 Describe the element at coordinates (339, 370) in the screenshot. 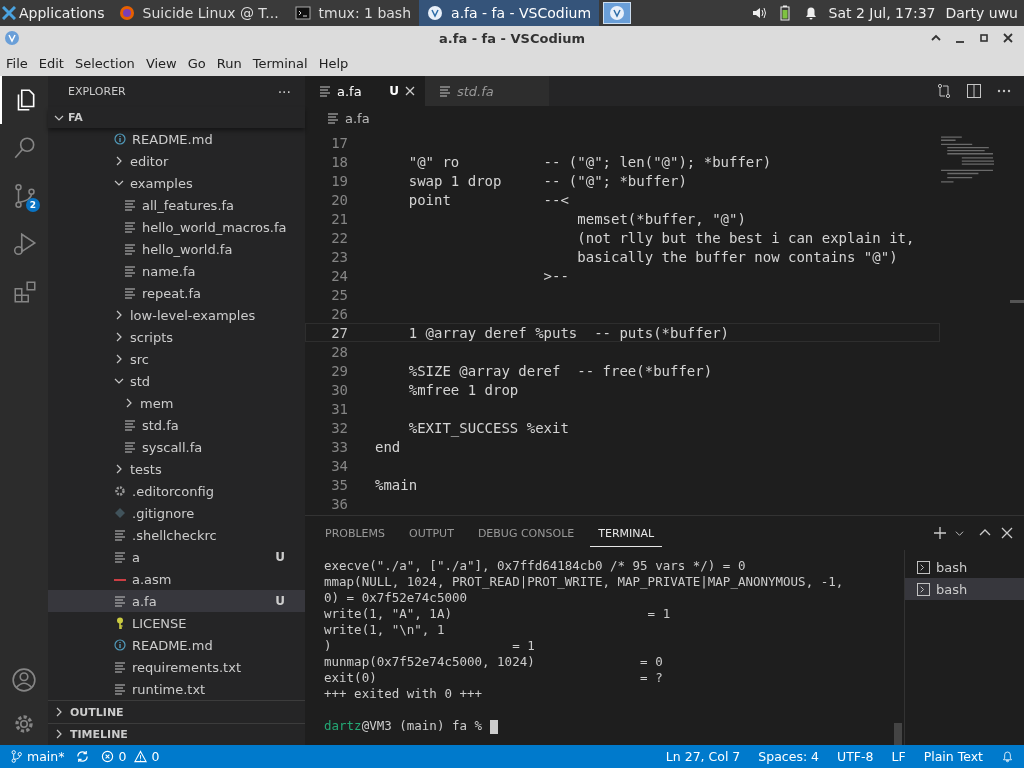

I see `line-number: 29` at that location.